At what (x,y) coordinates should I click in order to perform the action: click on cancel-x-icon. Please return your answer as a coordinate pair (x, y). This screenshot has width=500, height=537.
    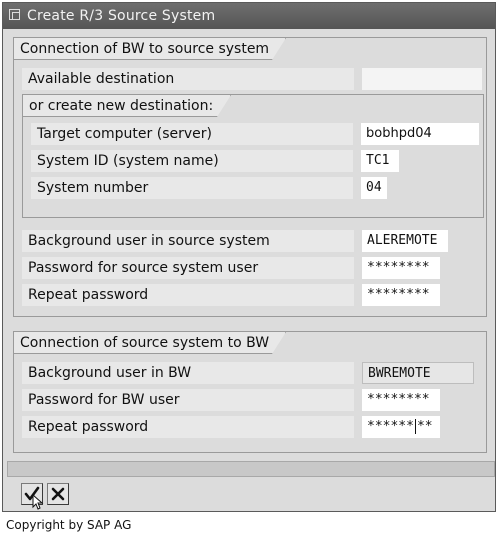
    Looking at the image, I should click on (58, 494).